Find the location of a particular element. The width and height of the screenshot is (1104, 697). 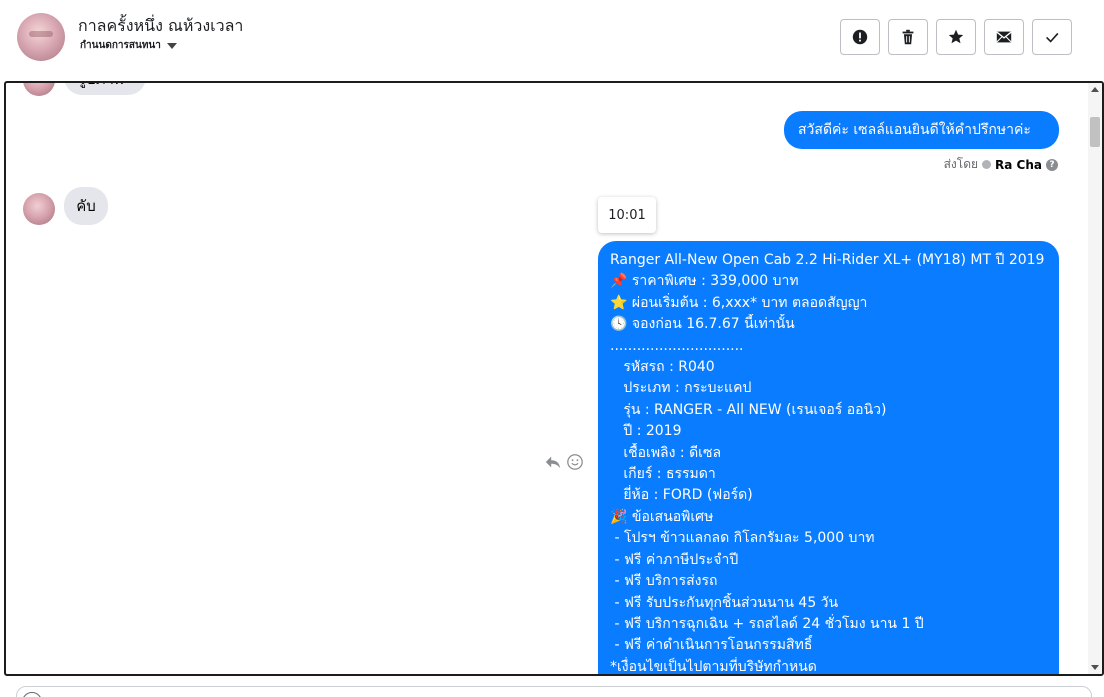

conversation-header: กาลครั้งหนึ่ง ณห้วงเวลา กำนนดการสนทนา is located at coordinates (552, 40).